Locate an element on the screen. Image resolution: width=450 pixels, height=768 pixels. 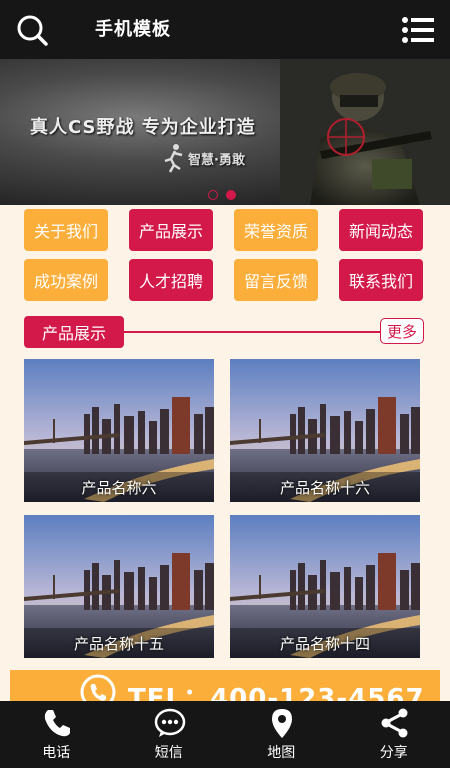
product-name: 产品名称十五 is located at coordinates (118, 643).